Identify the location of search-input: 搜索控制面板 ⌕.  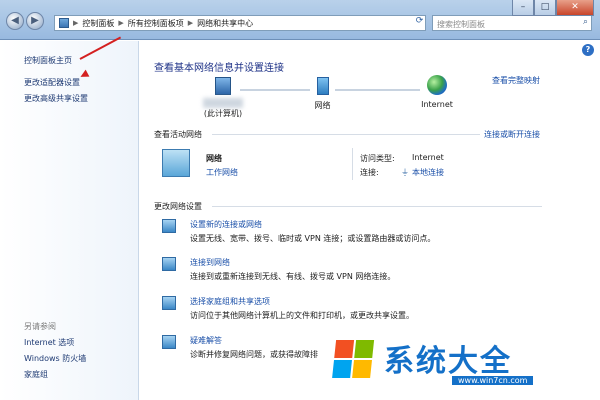
(512, 23).